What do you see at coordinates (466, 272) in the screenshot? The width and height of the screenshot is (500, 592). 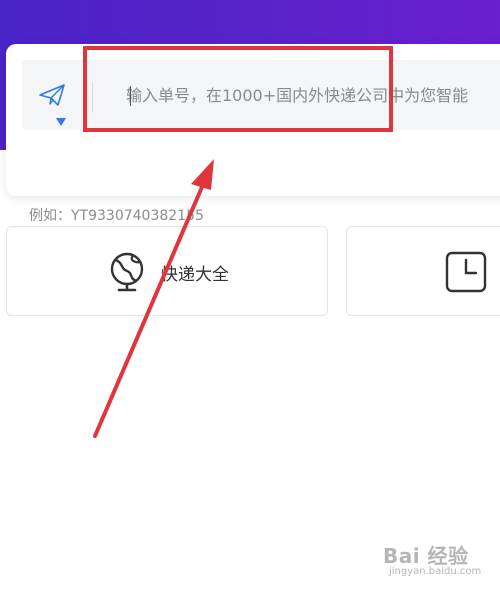 I see `clock-icon` at bounding box center [466, 272].